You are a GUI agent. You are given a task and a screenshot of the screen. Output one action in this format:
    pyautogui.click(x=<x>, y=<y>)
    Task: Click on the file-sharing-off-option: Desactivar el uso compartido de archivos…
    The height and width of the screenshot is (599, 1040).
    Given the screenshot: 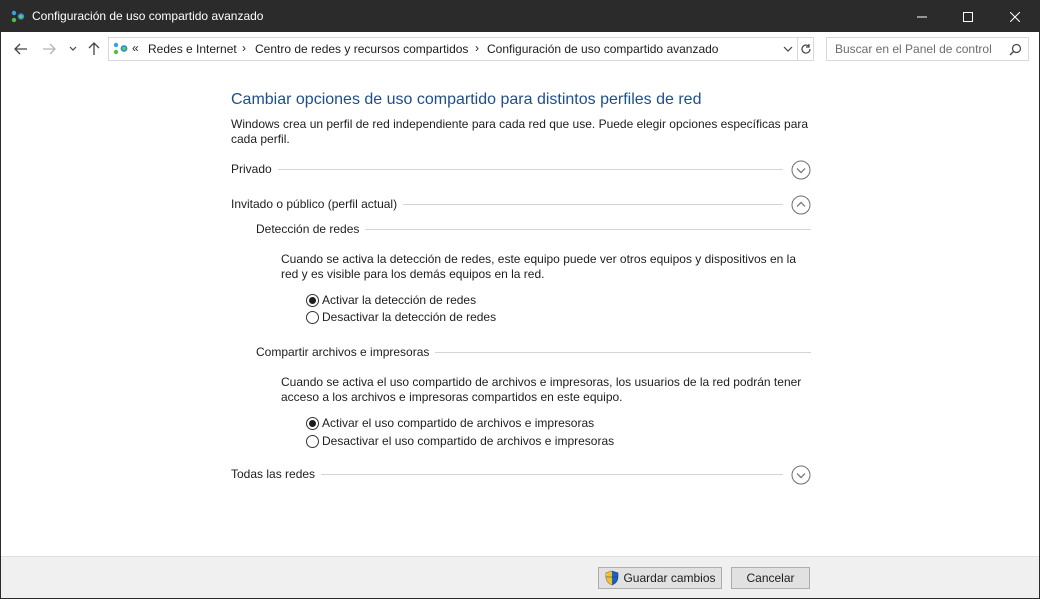 What is the action you would take?
    pyautogui.click(x=460, y=441)
    